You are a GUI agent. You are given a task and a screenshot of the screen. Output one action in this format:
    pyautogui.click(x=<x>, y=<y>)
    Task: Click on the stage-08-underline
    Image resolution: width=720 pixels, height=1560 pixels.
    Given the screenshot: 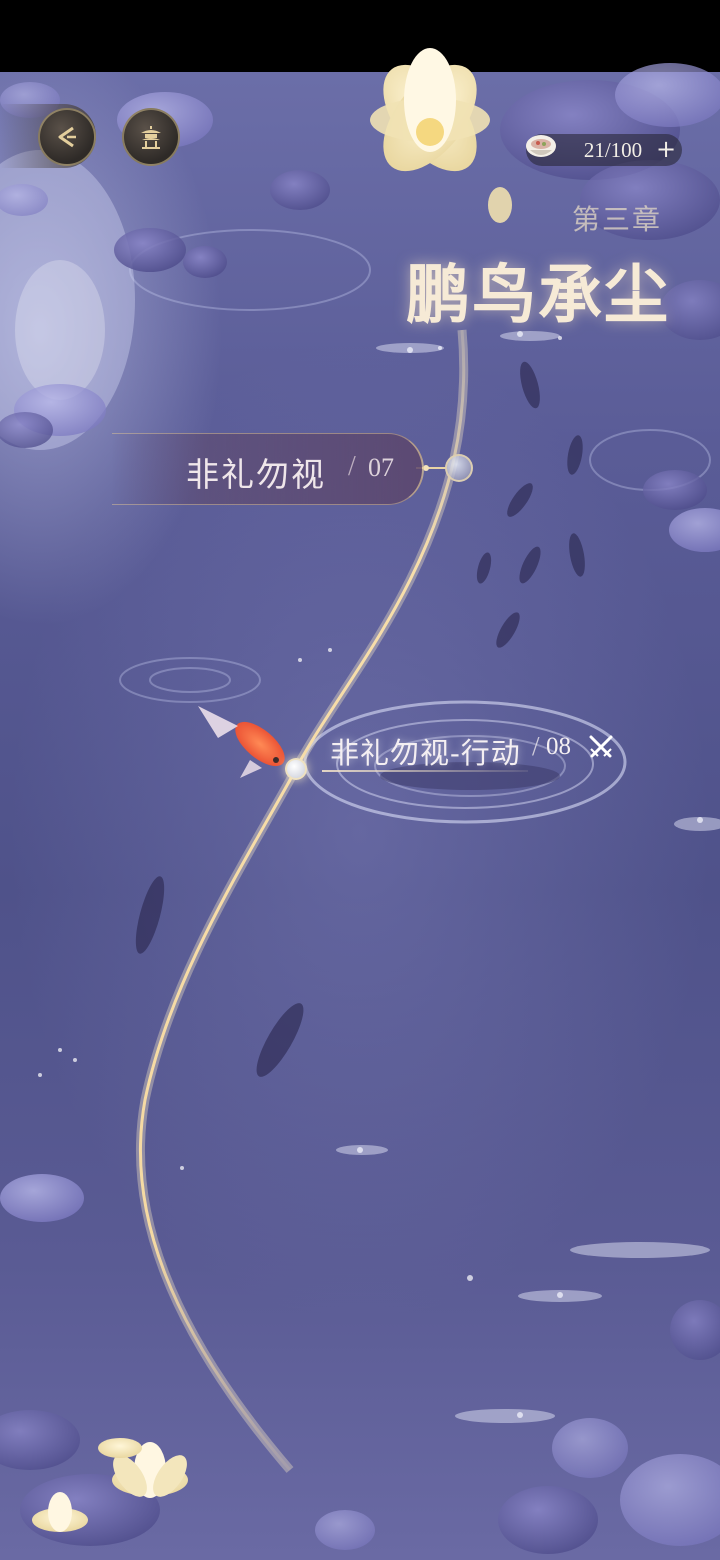 What is the action you would take?
    pyautogui.click(x=425, y=771)
    